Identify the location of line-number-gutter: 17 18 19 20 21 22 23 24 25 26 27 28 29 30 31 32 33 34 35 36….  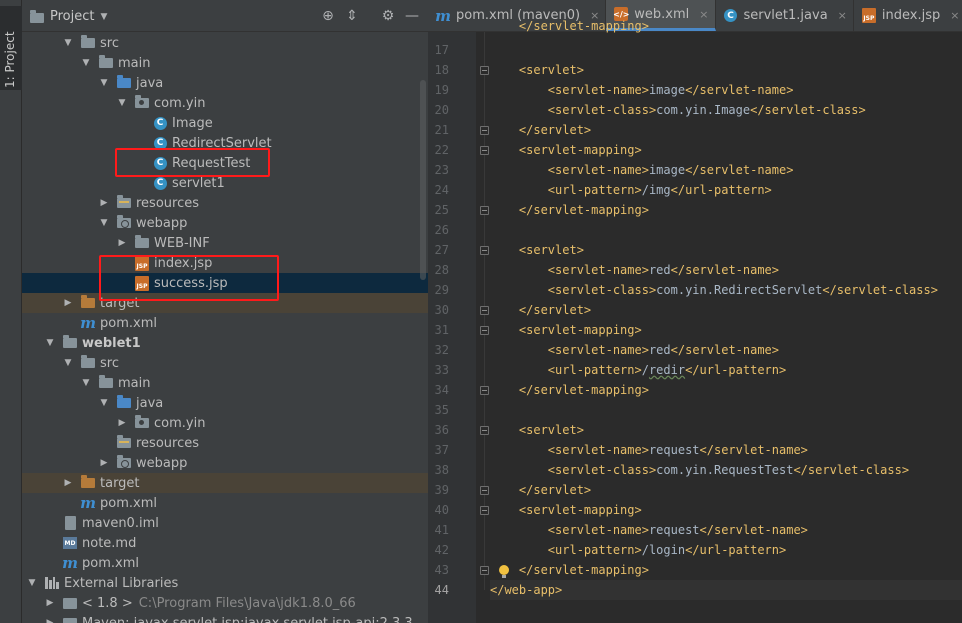
(452, 327).